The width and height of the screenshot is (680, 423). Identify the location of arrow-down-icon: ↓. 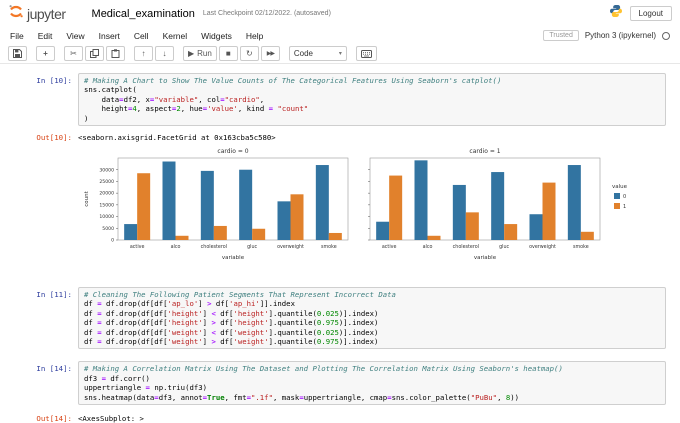
(164, 53).